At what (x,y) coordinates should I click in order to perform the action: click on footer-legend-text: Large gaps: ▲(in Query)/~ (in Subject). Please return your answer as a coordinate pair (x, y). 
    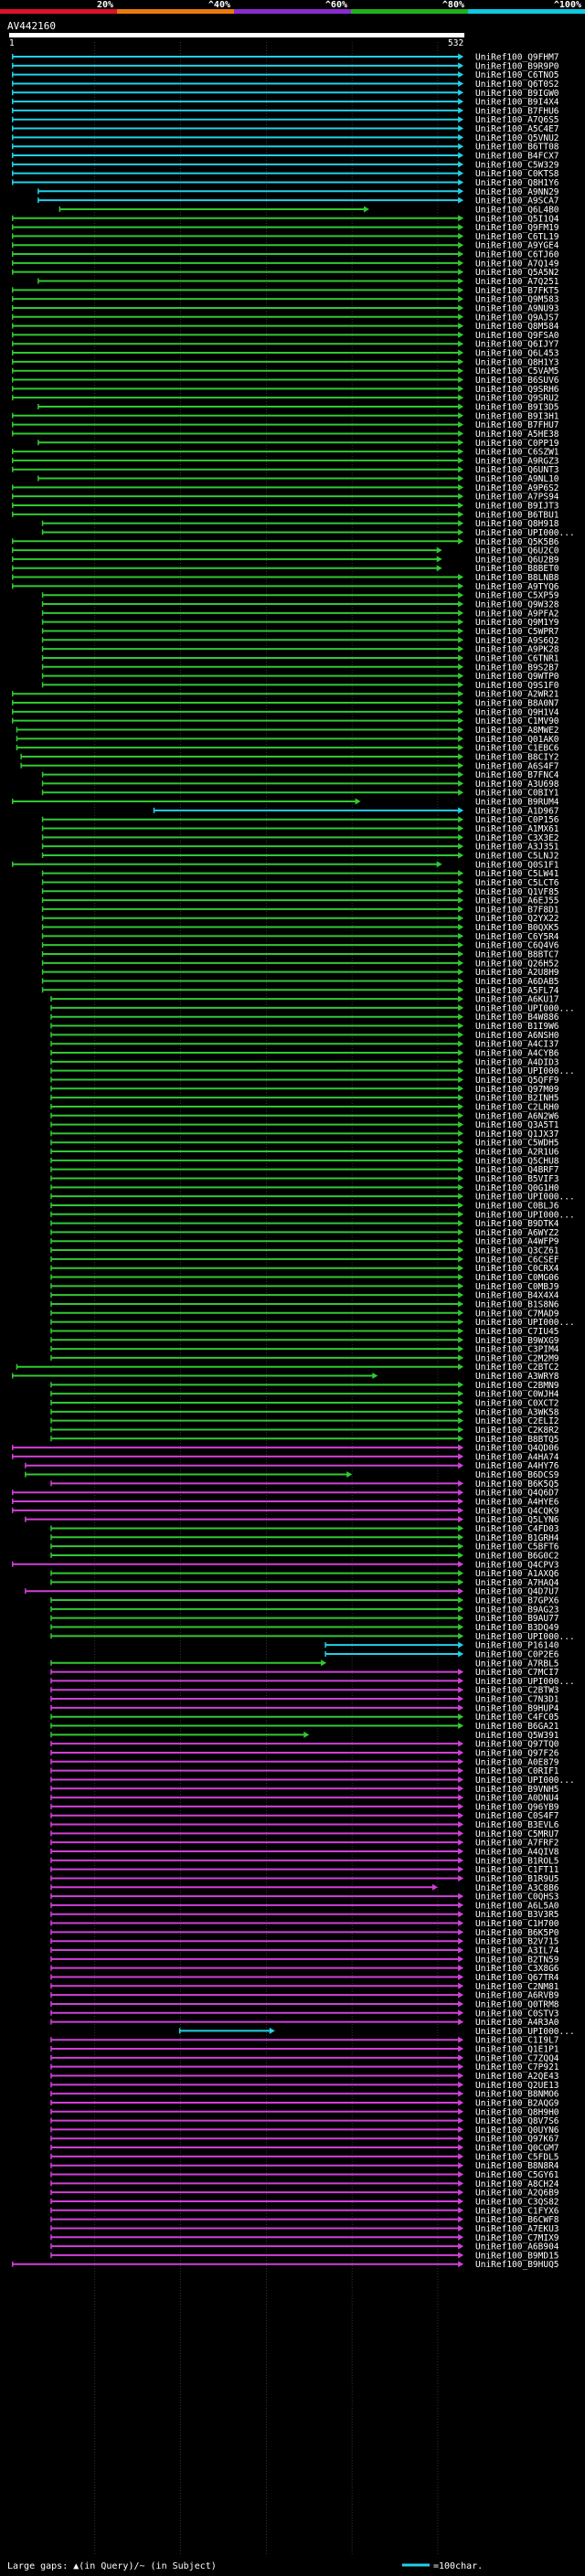
    Looking at the image, I should click on (112, 2566).